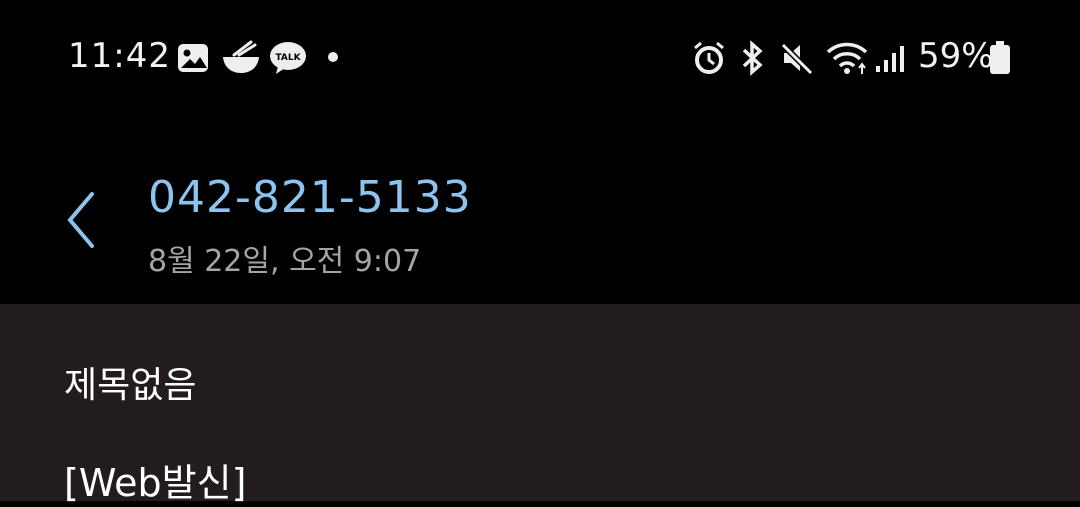 This screenshot has height=507, width=1080. Describe the element at coordinates (797, 59) in the screenshot. I see `mute-icon` at that location.